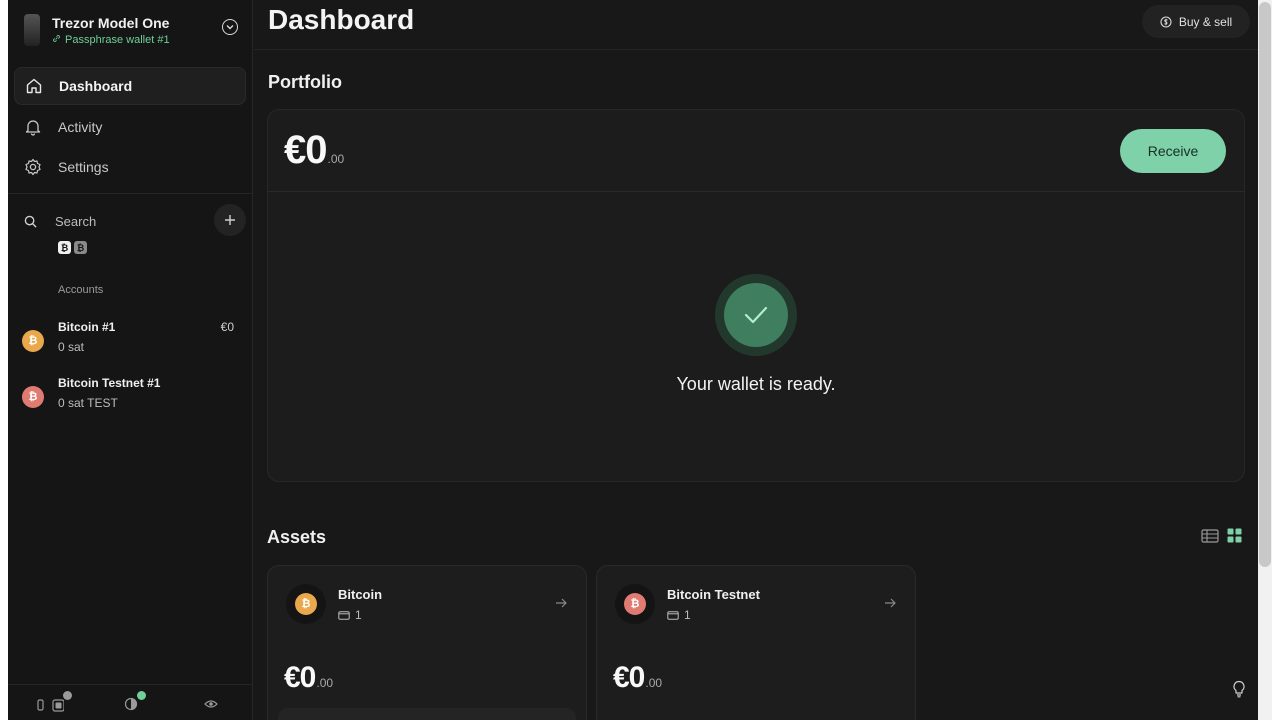 Image resolution: width=1280 pixels, height=720 pixels. Describe the element at coordinates (56, 40) in the screenshot. I see `link-icon` at that location.